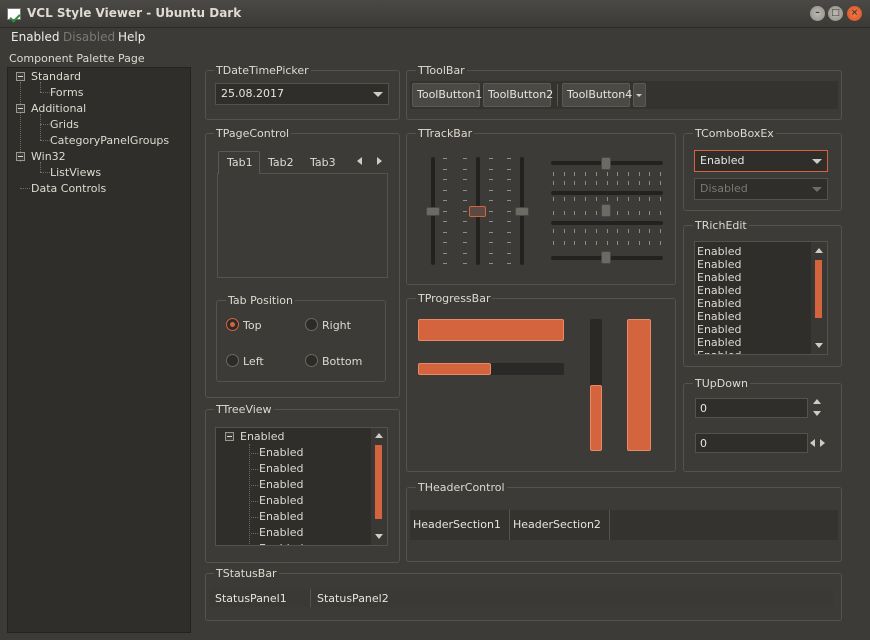 The height and width of the screenshot is (640, 870). I want to click on progressbar-fill, so click(596, 418).